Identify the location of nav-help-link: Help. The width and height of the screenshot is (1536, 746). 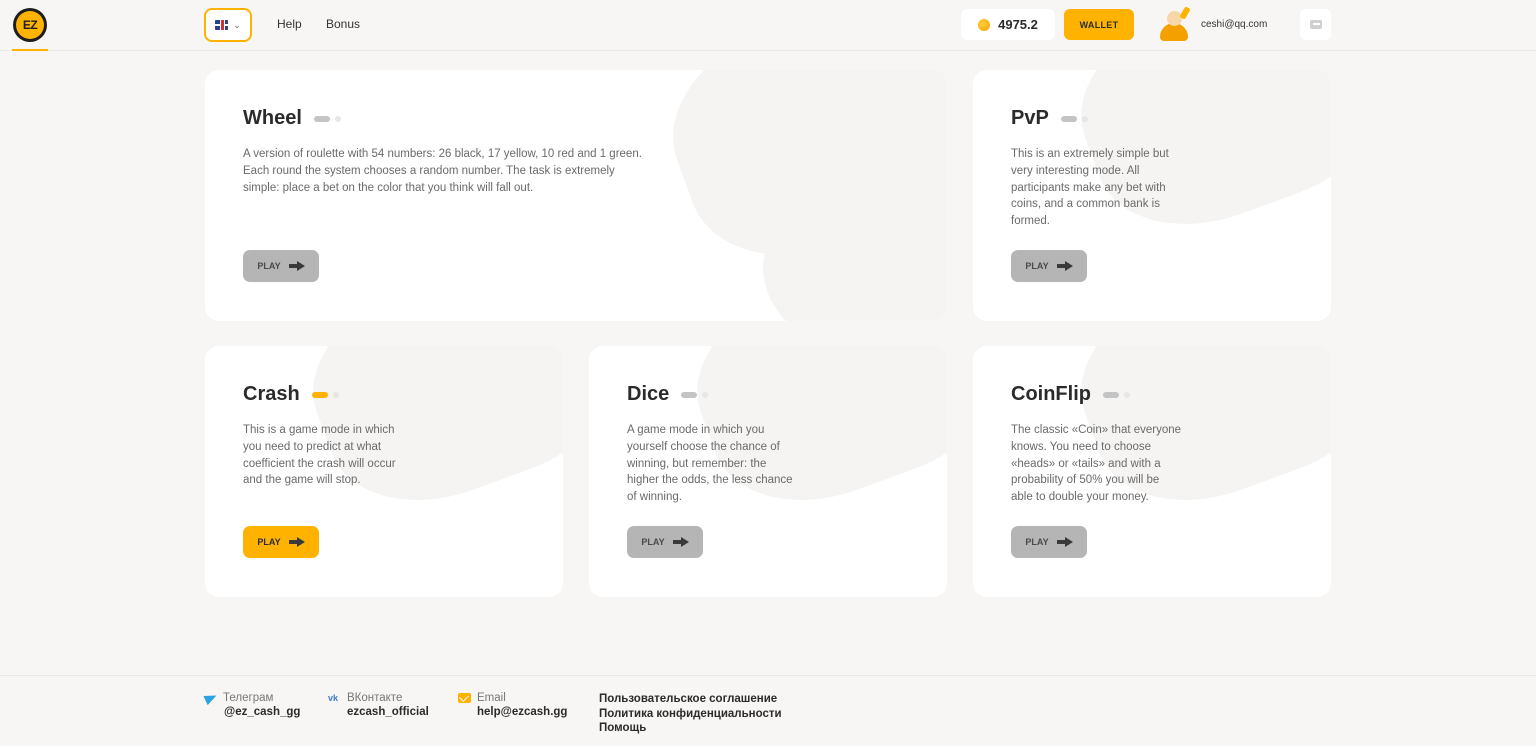
(289, 24).